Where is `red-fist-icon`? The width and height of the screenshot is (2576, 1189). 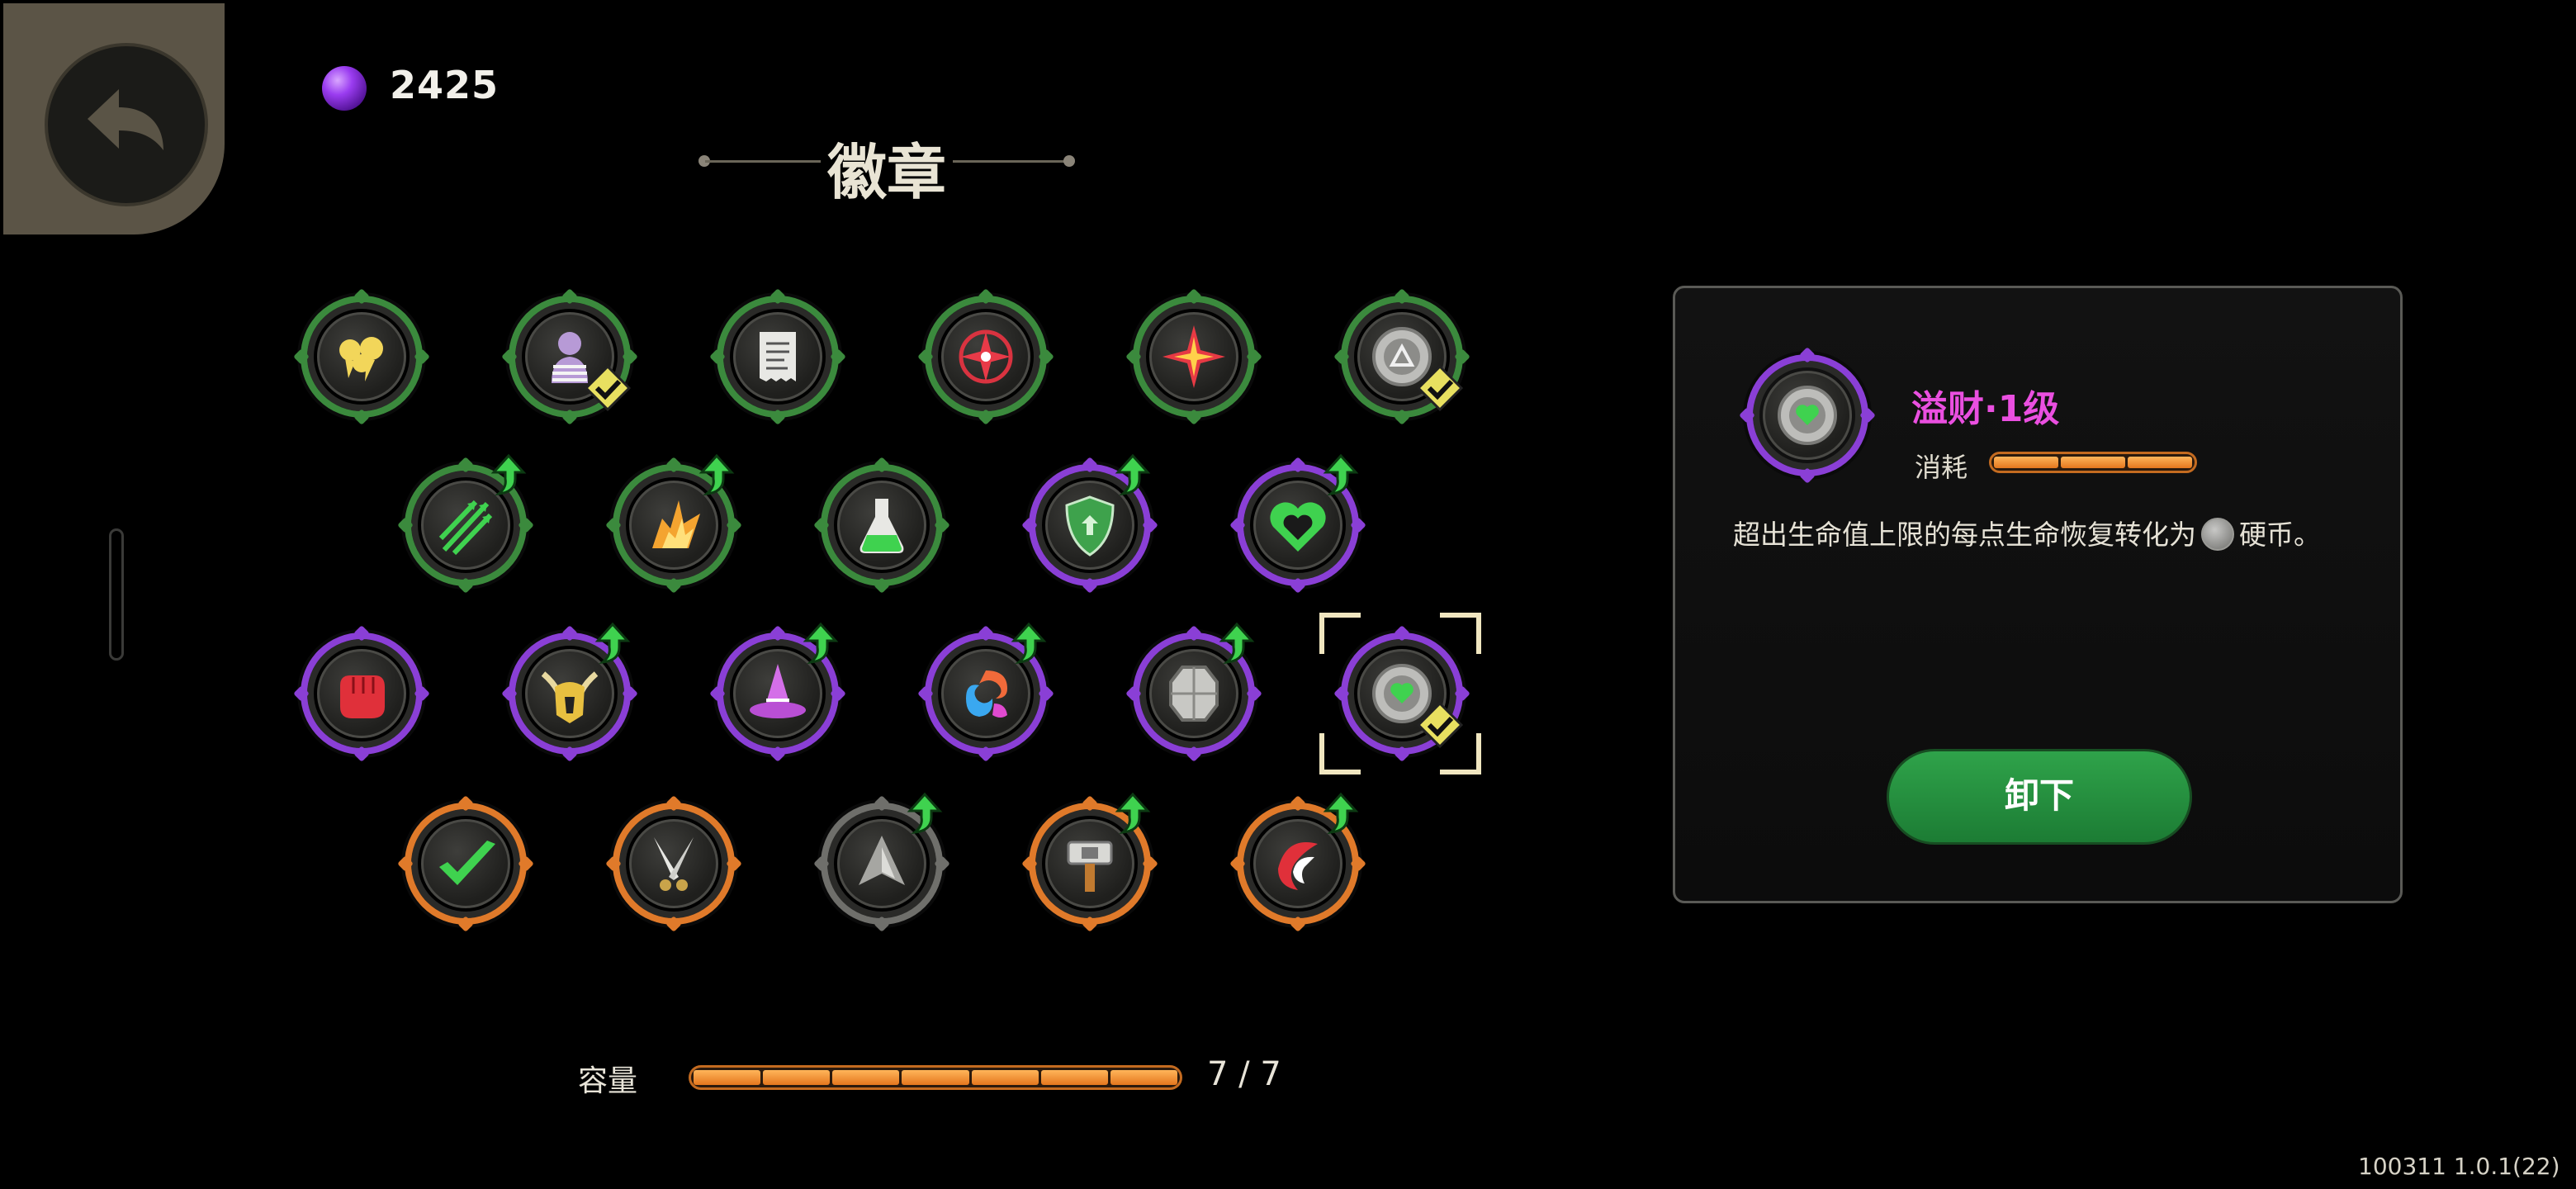 red-fist-icon is located at coordinates (362, 696).